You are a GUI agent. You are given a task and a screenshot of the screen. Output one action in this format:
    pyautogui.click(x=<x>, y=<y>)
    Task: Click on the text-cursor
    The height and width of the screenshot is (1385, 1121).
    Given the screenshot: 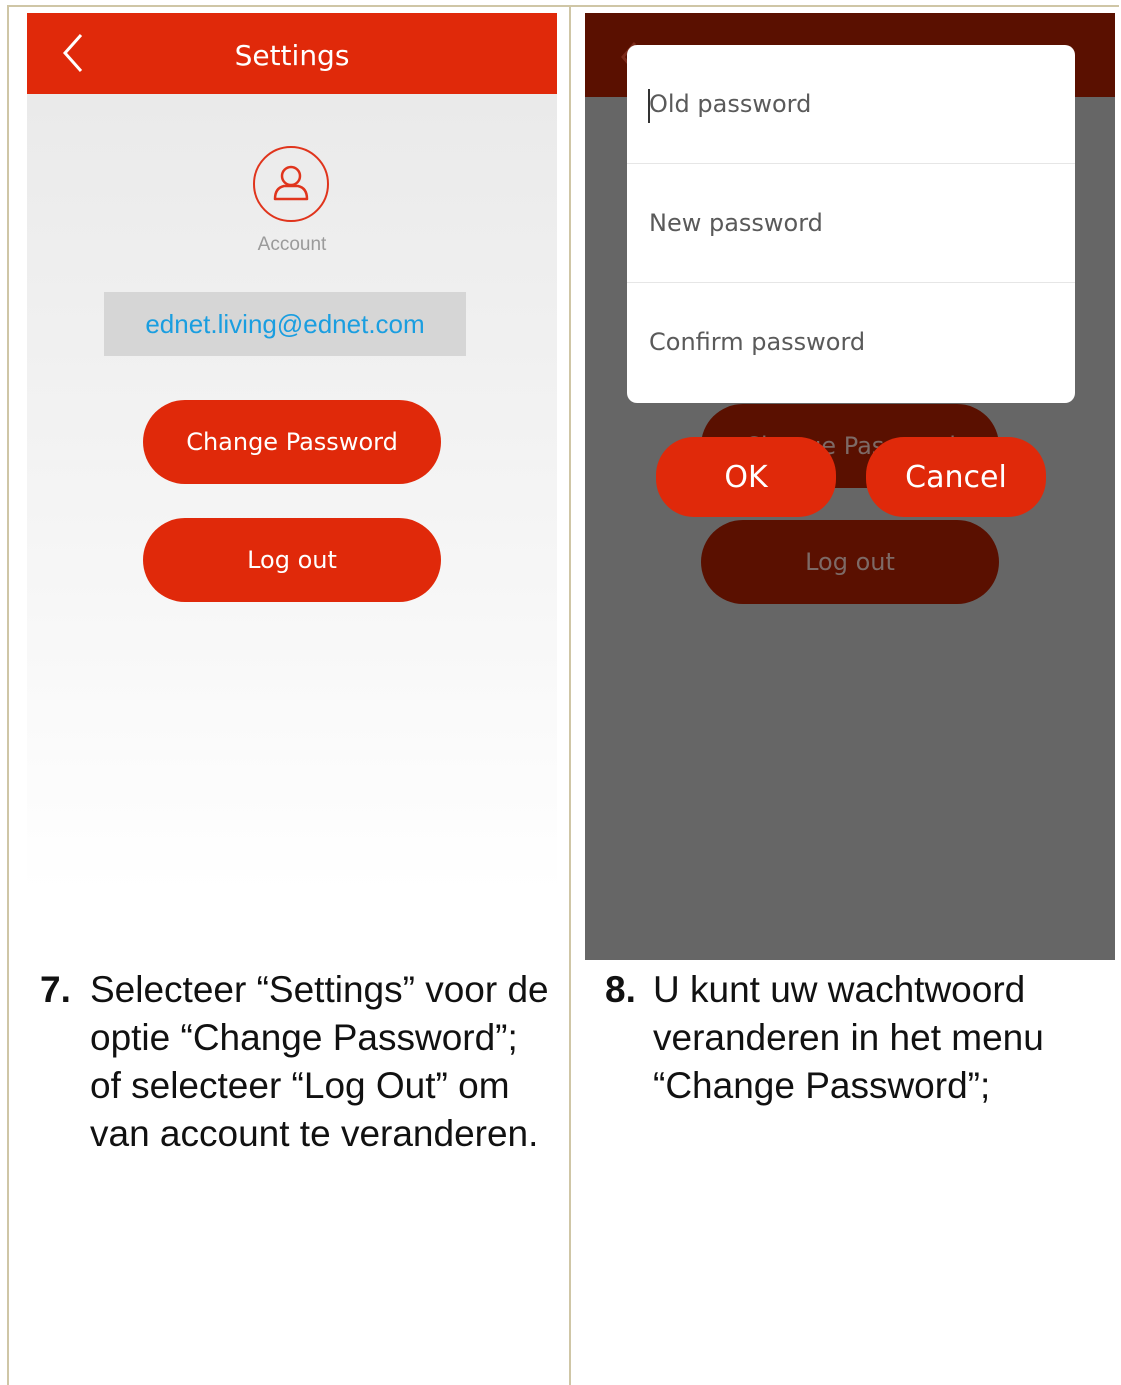 What is the action you would take?
    pyautogui.click(x=649, y=106)
    